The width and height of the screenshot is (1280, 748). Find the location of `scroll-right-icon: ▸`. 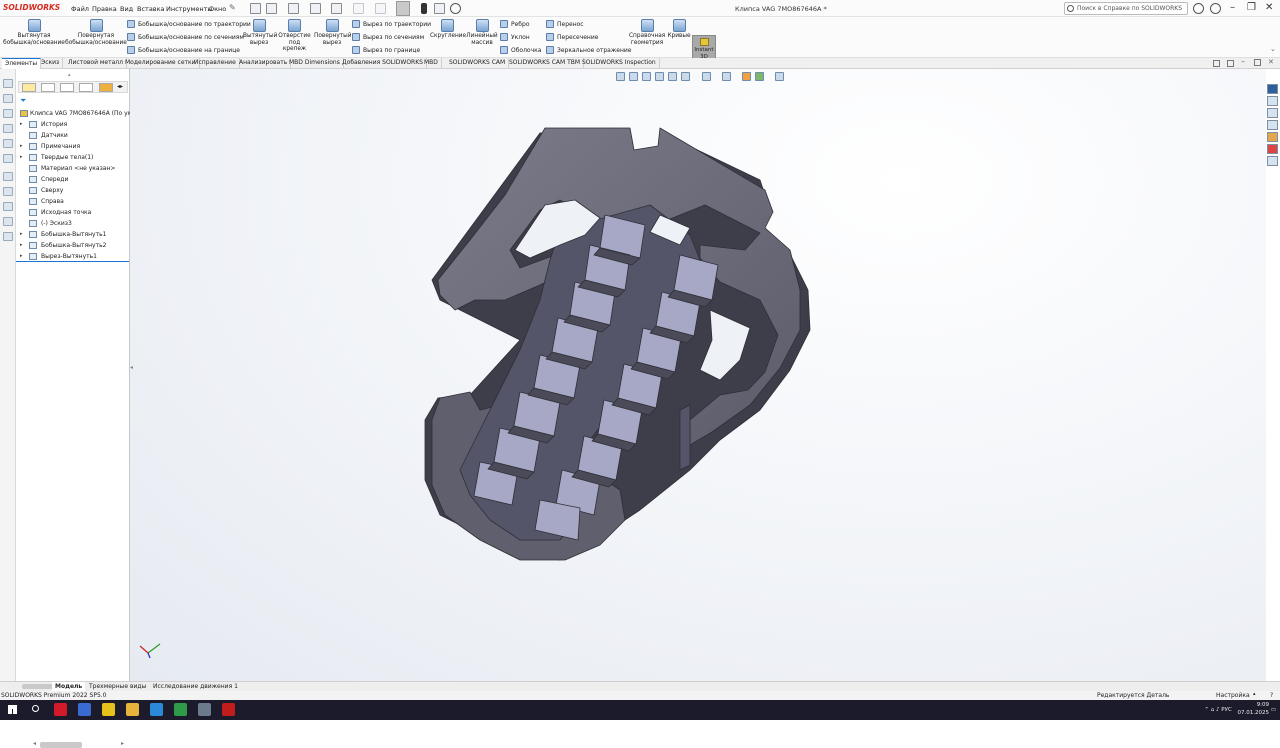

scroll-right-icon: ▸ is located at coordinates (122, 743).